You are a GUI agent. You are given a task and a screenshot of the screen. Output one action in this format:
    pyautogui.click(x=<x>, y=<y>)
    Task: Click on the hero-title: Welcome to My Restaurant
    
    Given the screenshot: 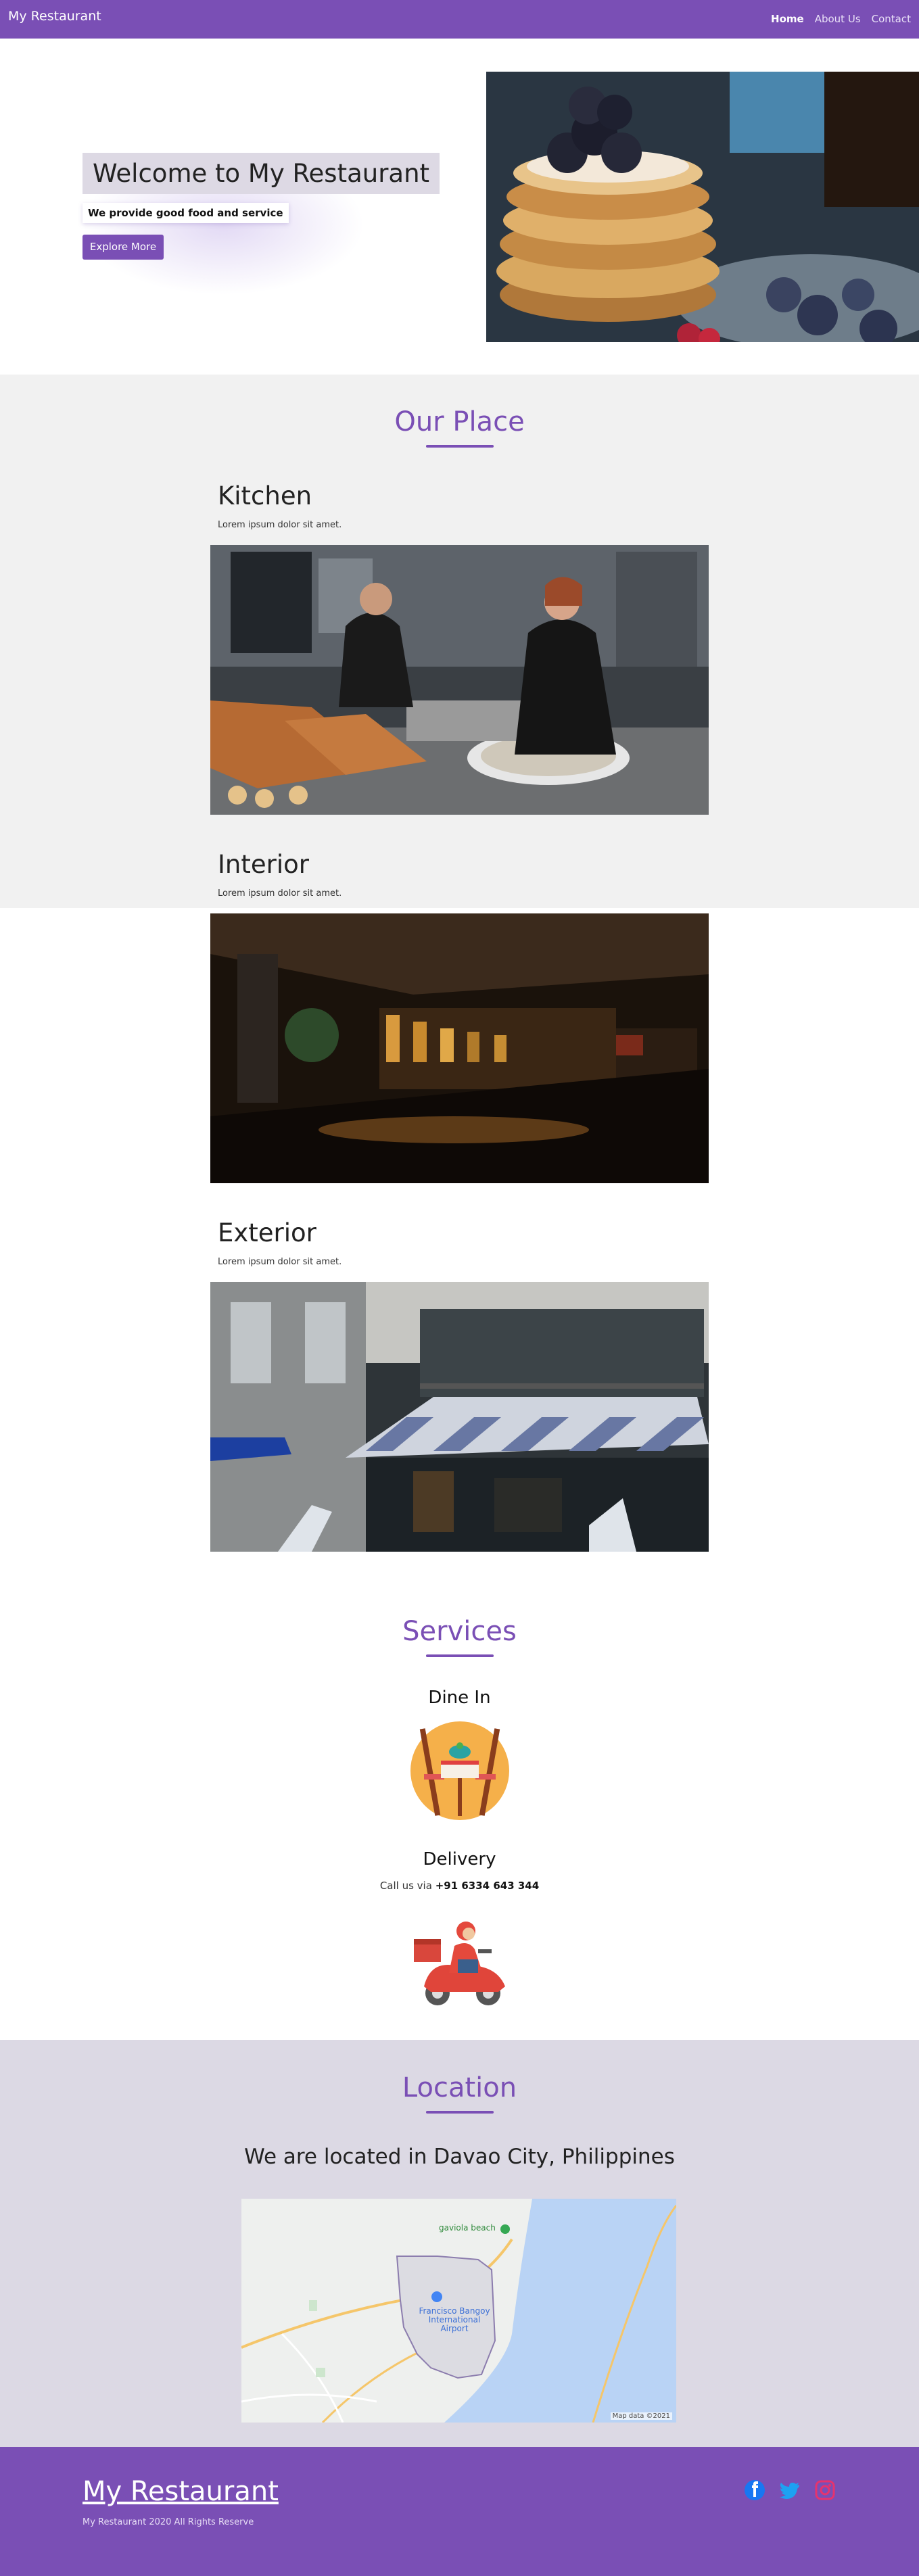 What is the action you would take?
    pyautogui.click(x=261, y=173)
    